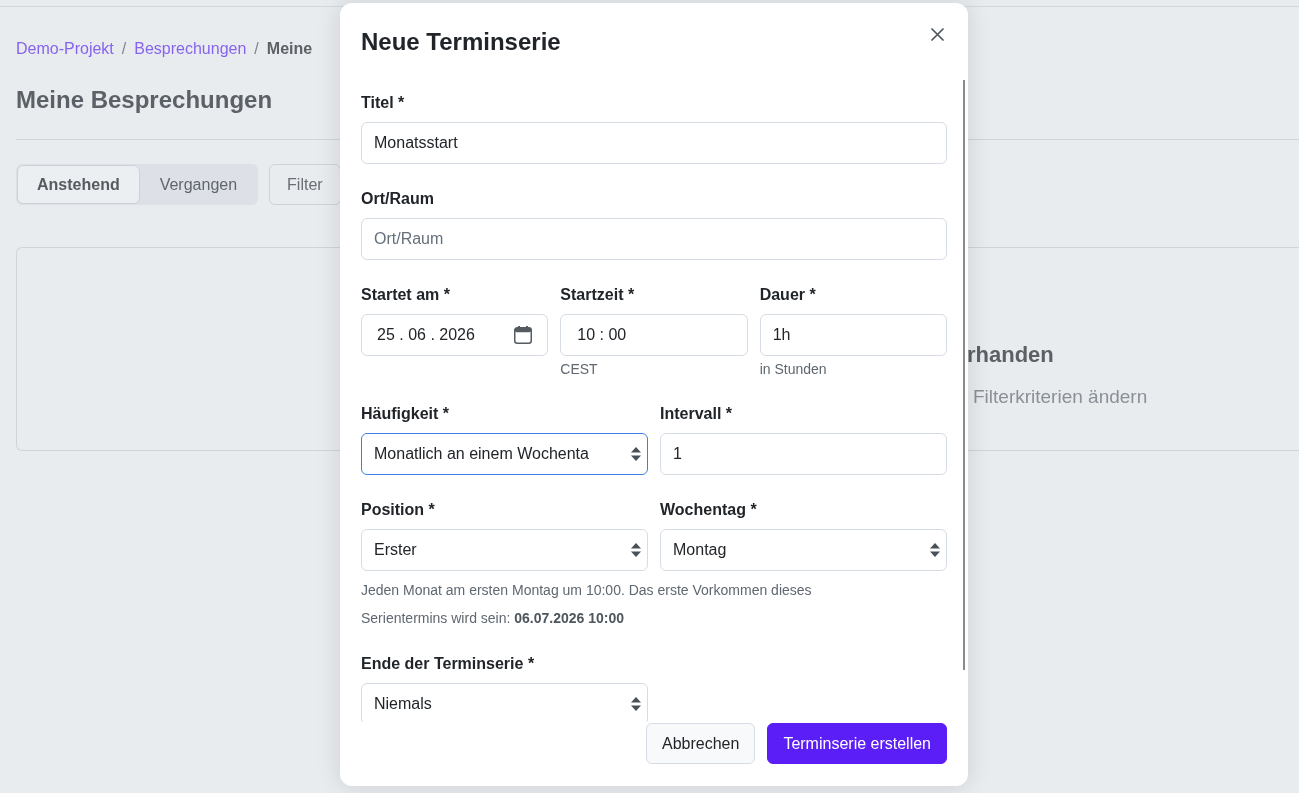 The height and width of the screenshot is (793, 1299). What do you see at coordinates (289, 49) in the screenshot?
I see `breadcrumb-current: Meine` at bounding box center [289, 49].